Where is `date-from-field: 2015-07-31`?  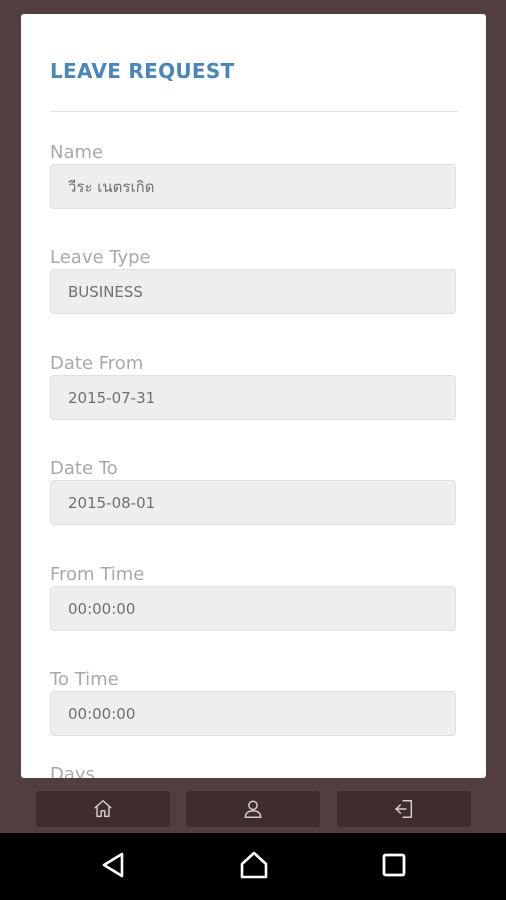 date-from-field: 2015-07-31 is located at coordinates (253, 397).